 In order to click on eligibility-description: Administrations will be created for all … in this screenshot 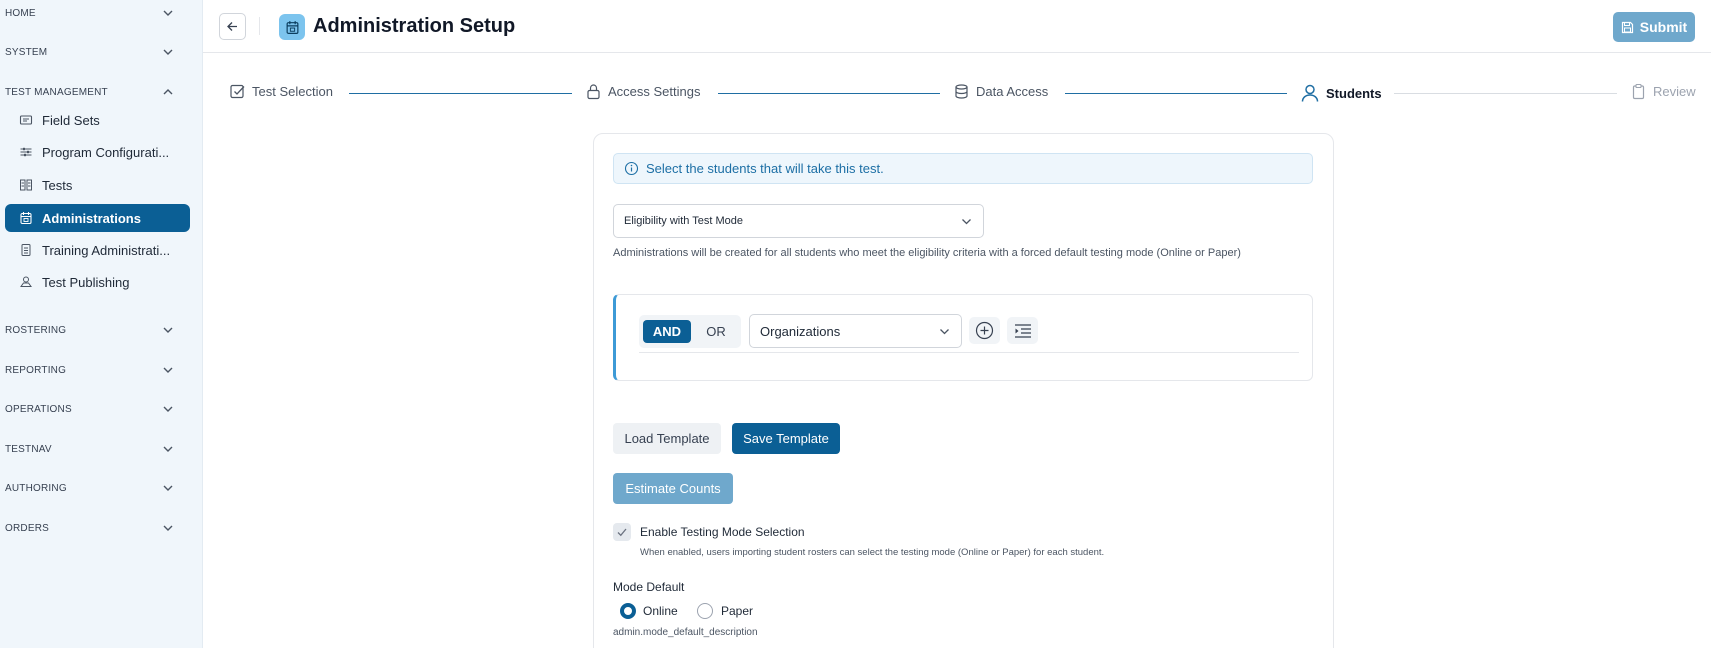, I will do `click(927, 253)`.